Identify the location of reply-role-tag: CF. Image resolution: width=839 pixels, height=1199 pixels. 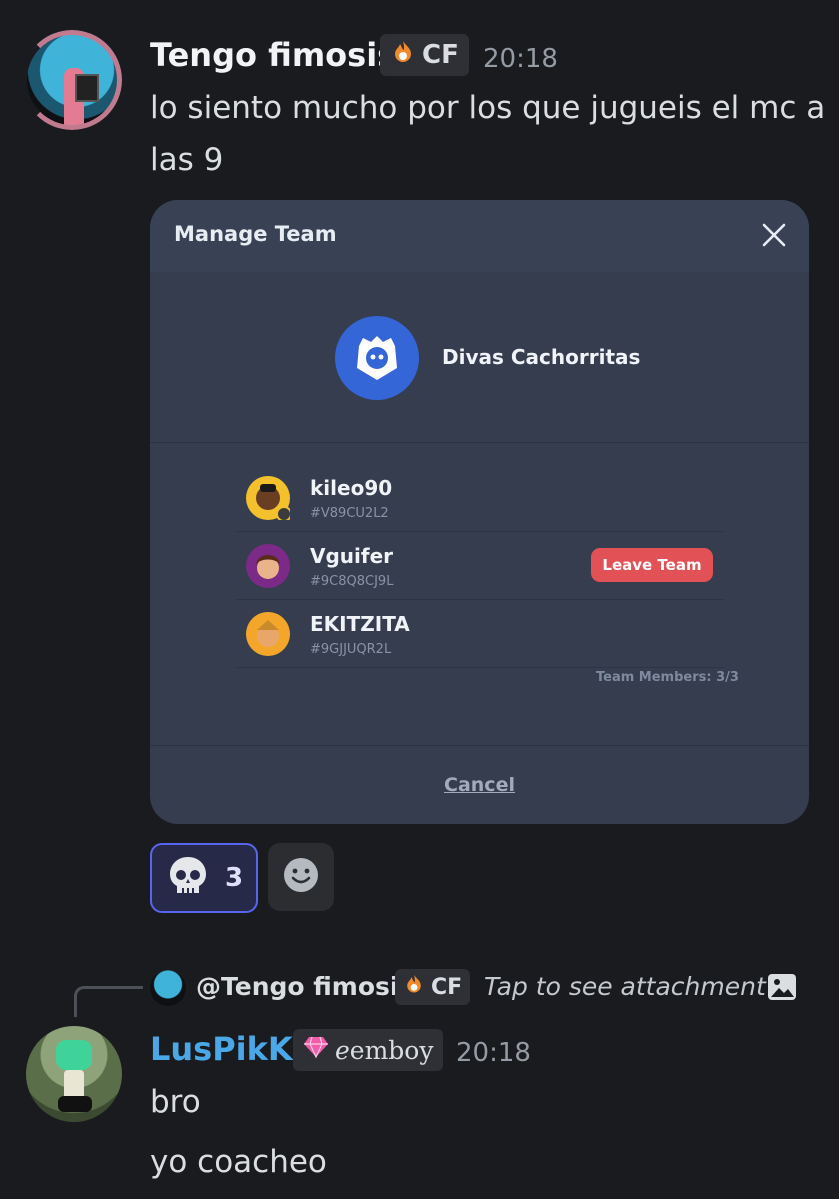
(433, 987).